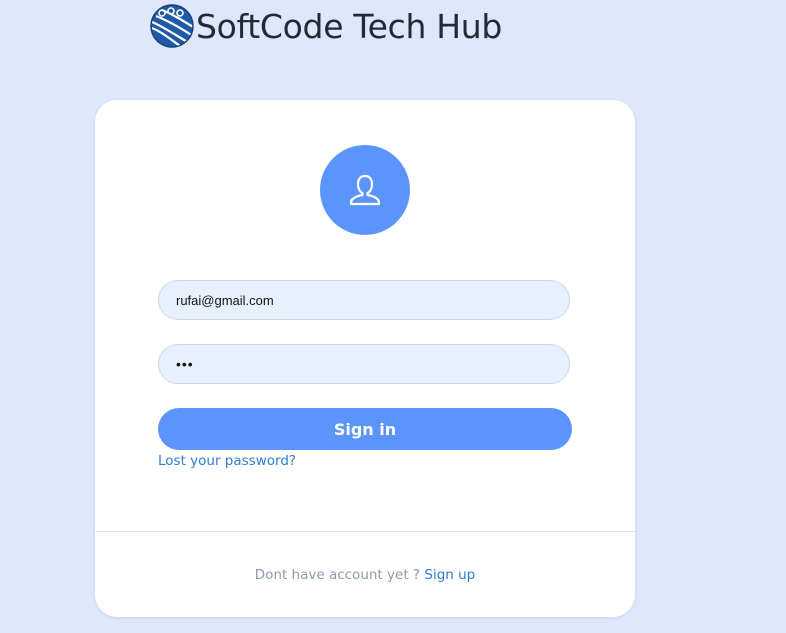  What do you see at coordinates (365, 531) in the screenshot?
I see `card-divider` at bounding box center [365, 531].